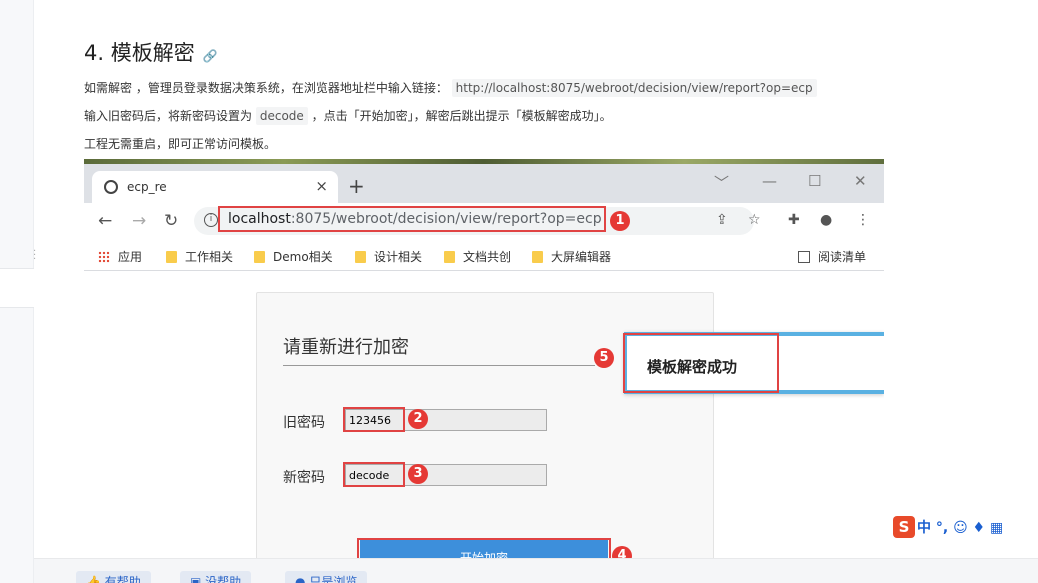 Image resolution: width=1038 pixels, height=583 pixels. Describe the element at coordinates (36, 256) in the screenshot. I see `sidebar-resize-handle: · · ·` at that location.